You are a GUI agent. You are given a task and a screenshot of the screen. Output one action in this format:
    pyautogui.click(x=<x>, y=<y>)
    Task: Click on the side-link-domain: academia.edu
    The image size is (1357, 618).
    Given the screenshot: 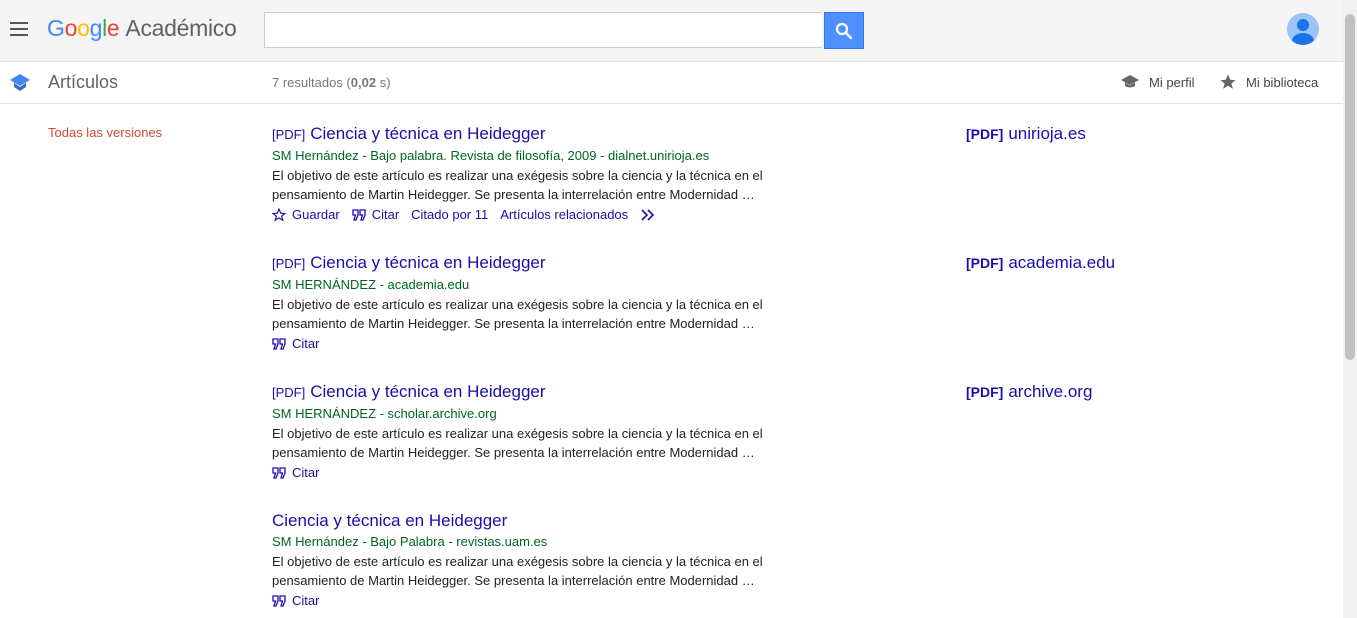 What is the action you would take?
    pyautogui.click(x=1062, y=262)
    